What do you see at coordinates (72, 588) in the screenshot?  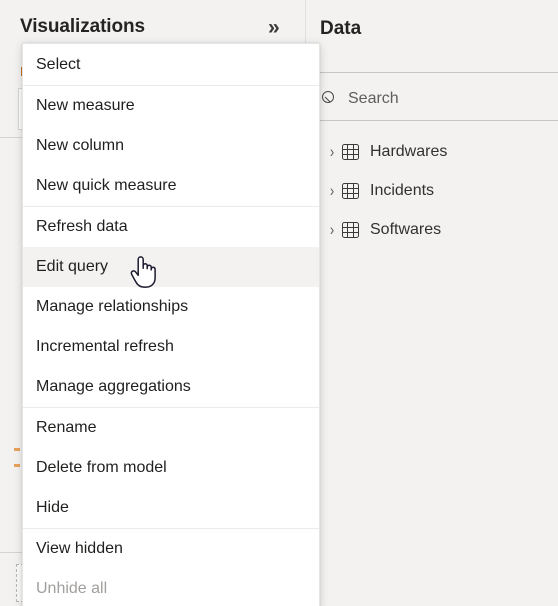 I see `menu-item-label: Unhide all` at bounding box center [72, 588].